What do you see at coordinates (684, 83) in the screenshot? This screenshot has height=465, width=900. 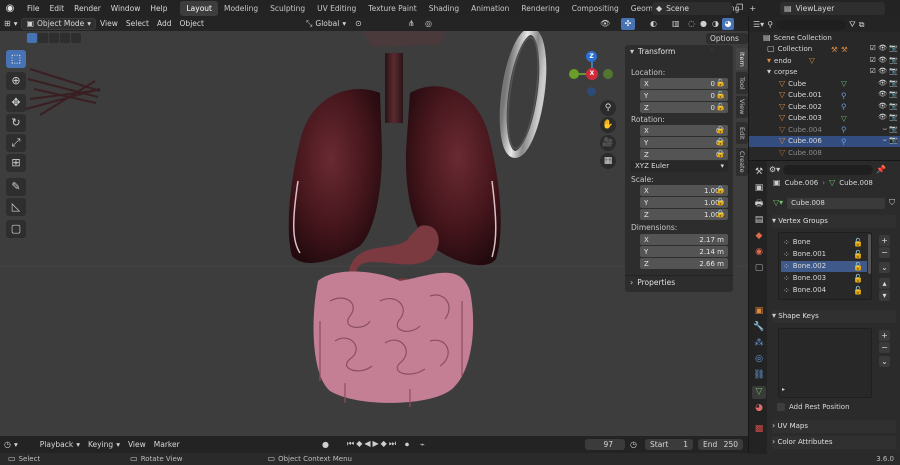 I see `location-x-field: X0 m` at bounding box center [684, 83].